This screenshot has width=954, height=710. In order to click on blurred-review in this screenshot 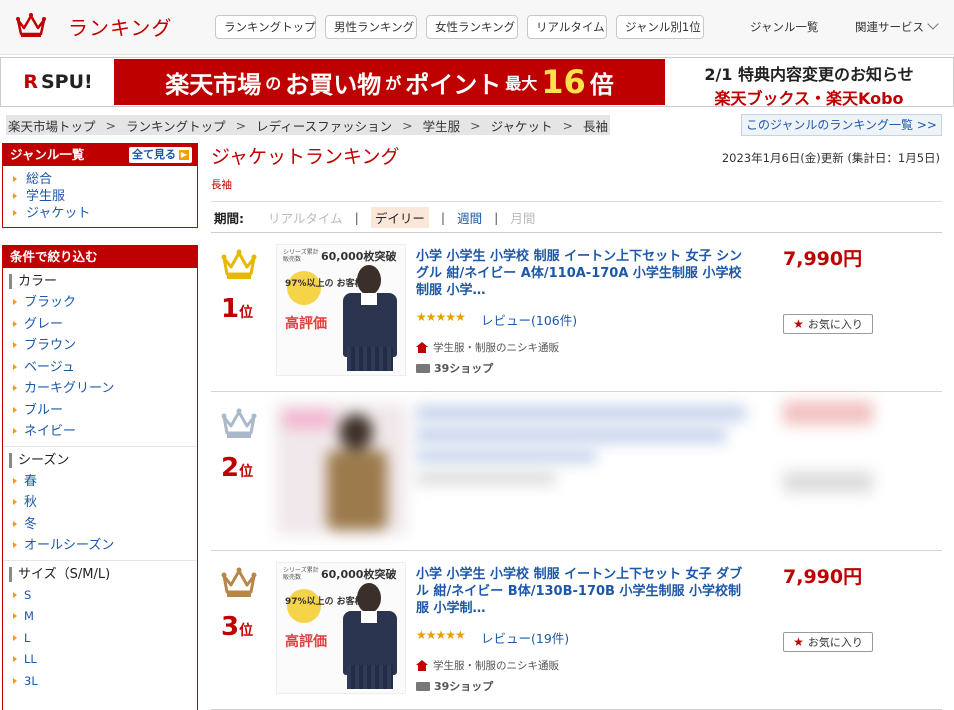, I will do `click(486, 478)`.